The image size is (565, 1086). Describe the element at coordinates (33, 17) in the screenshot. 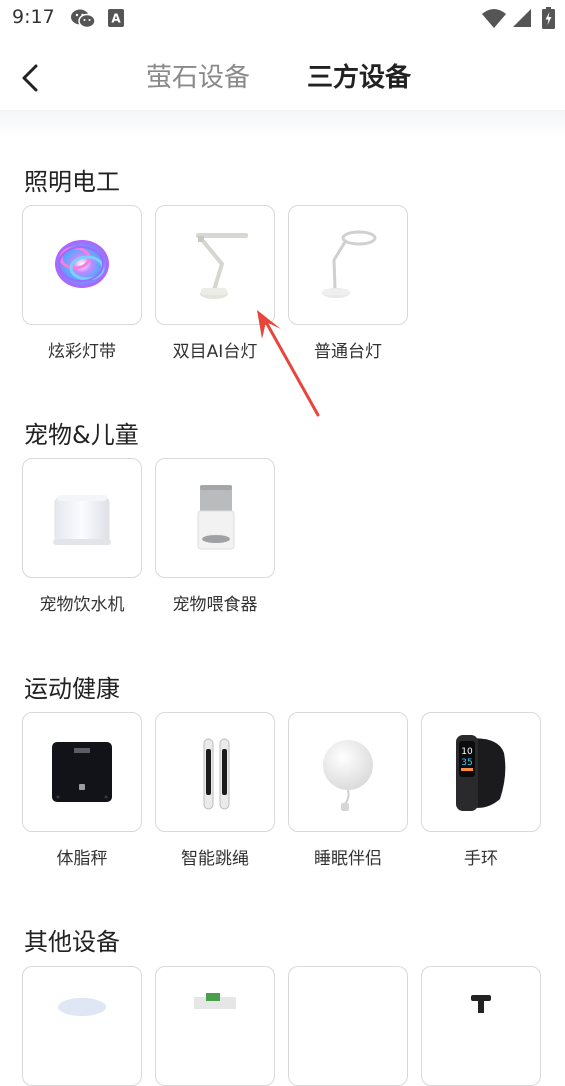

I see `status-time: 9:17` at that location.